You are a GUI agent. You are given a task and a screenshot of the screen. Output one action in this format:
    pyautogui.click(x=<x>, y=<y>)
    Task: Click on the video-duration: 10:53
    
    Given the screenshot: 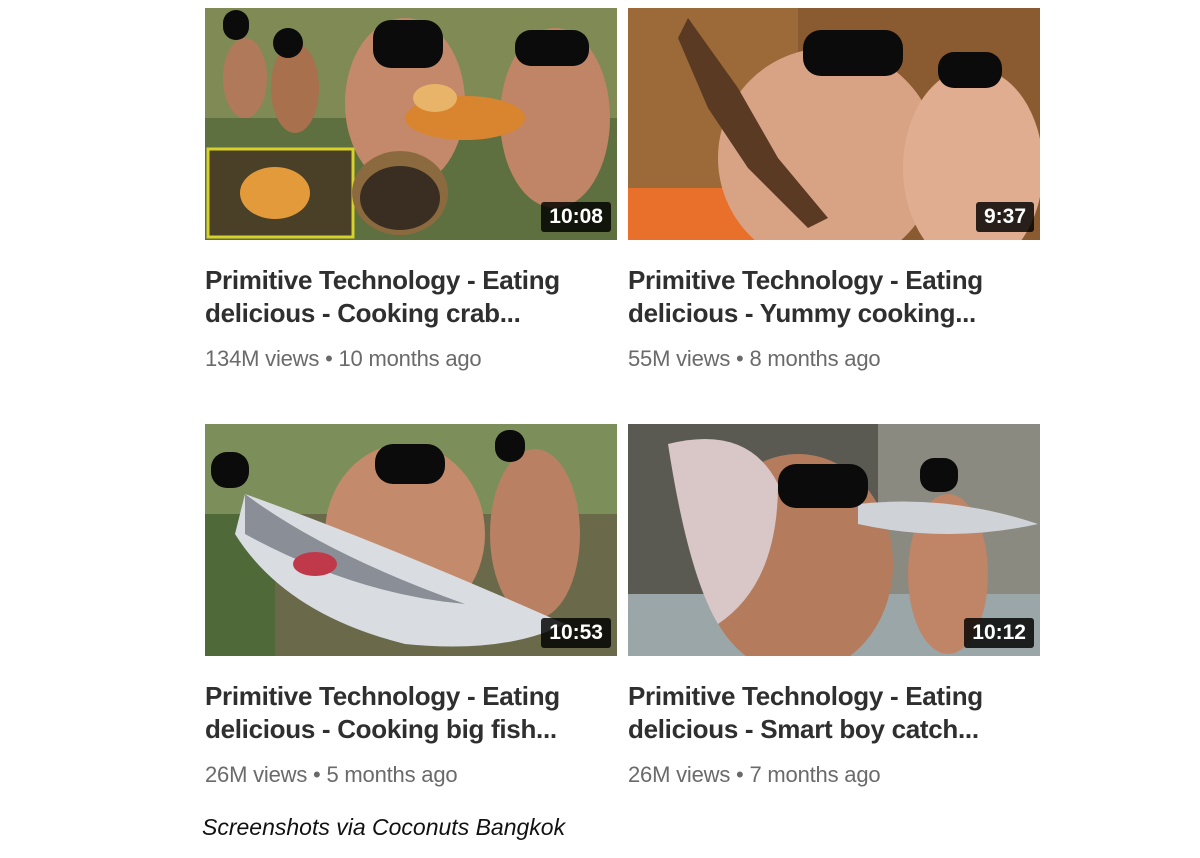 What is the action you would take?
    pyautogui.click(x=576, y=633)
    